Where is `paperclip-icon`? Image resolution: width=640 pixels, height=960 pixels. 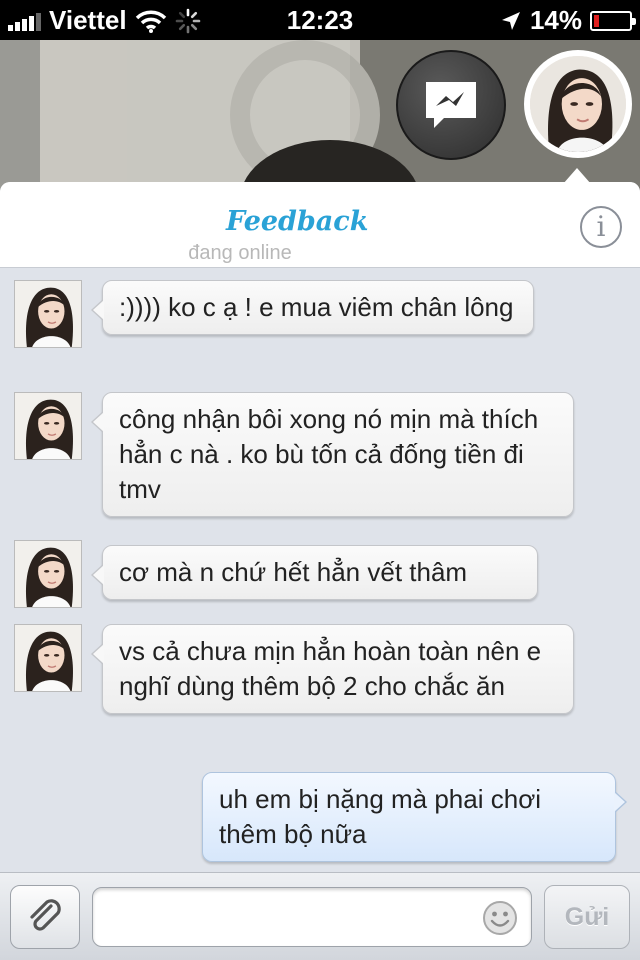
paperclip-icon is located at coordinates (45, 915).